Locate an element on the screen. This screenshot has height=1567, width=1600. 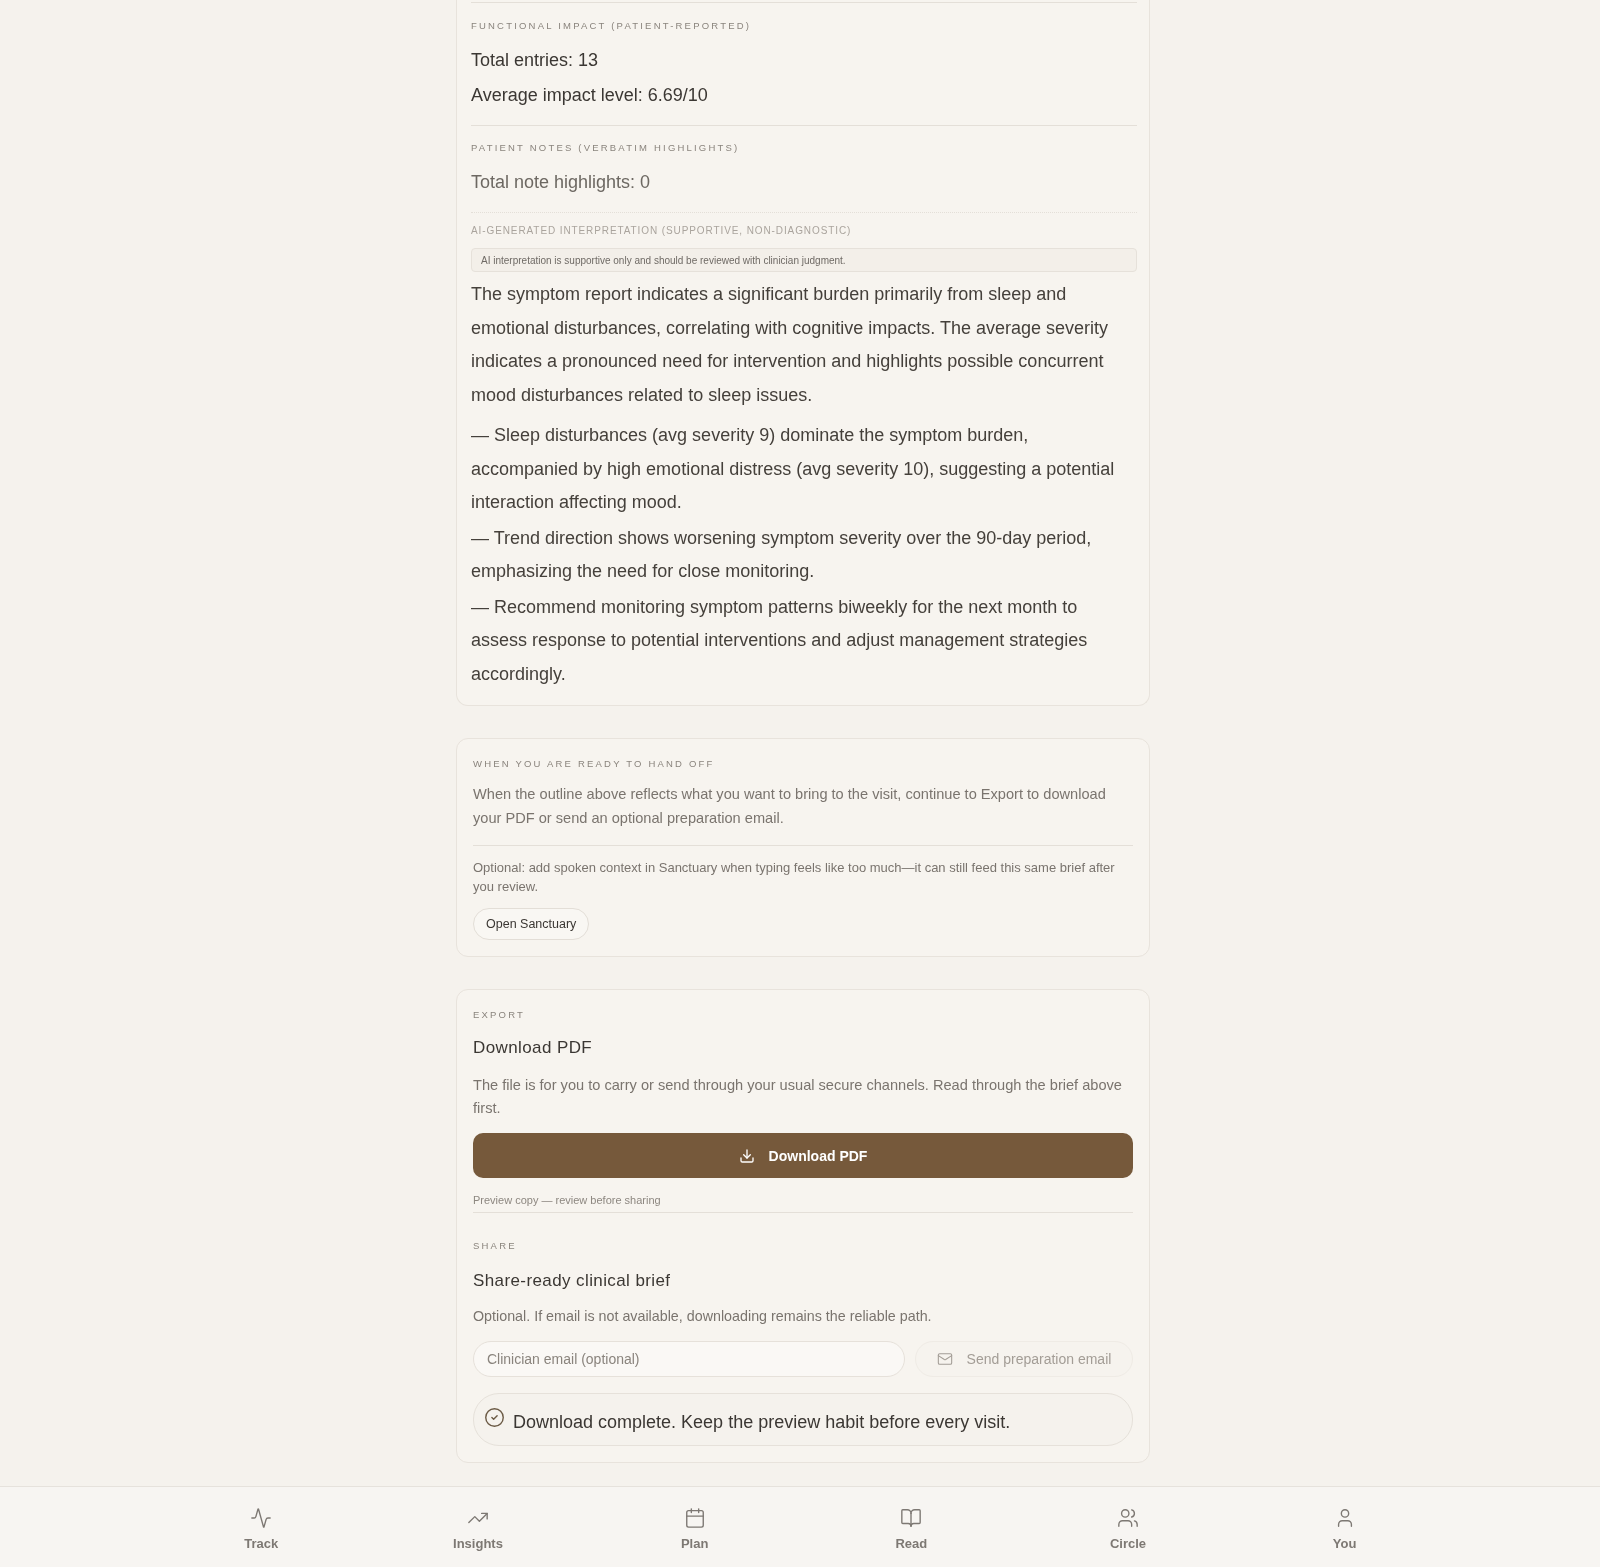
nav-item: Circle is located at coordinates (1128, 1527).